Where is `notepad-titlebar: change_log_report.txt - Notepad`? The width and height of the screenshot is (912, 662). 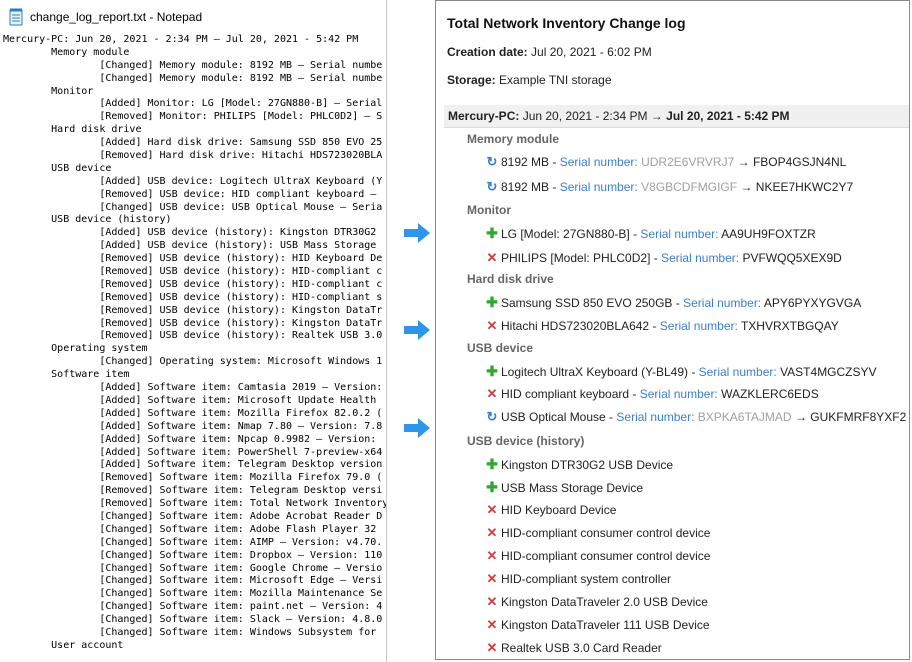 notepad-titlebar: change_log_report.txt - Notepad is located at coordinates (193, 17).